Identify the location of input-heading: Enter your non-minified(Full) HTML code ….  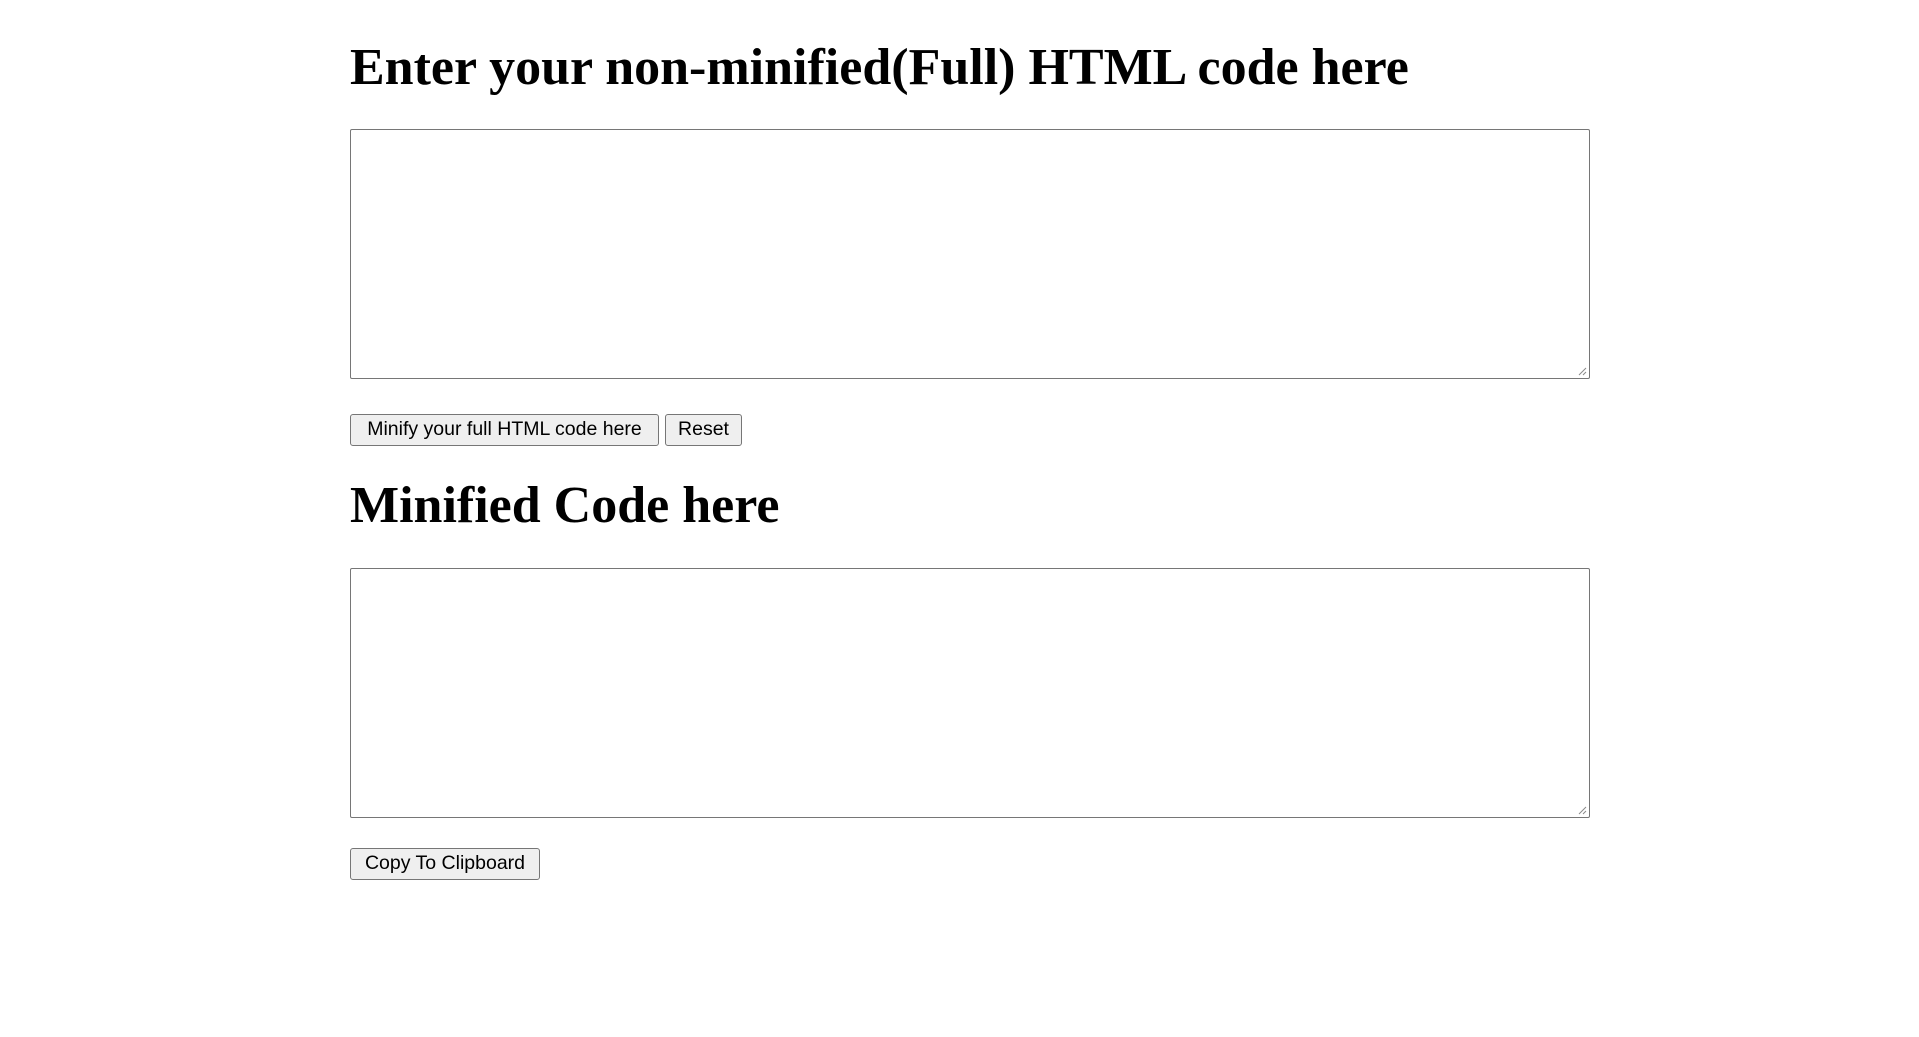
(879, 67).